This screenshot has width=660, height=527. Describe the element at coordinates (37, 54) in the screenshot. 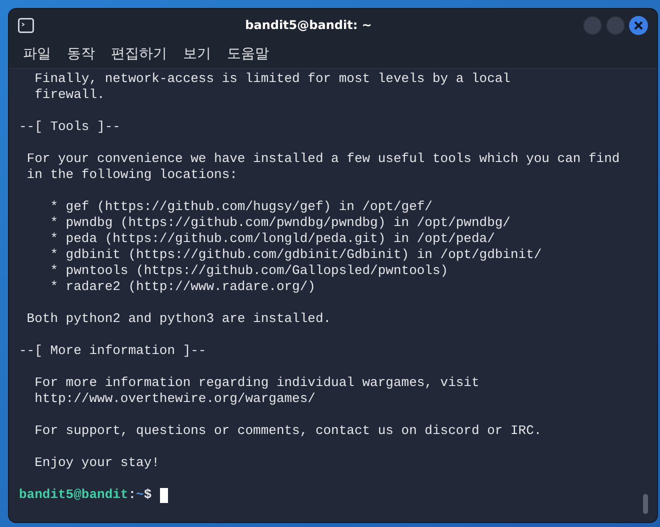

I see `menu-item: 파일` at that location.